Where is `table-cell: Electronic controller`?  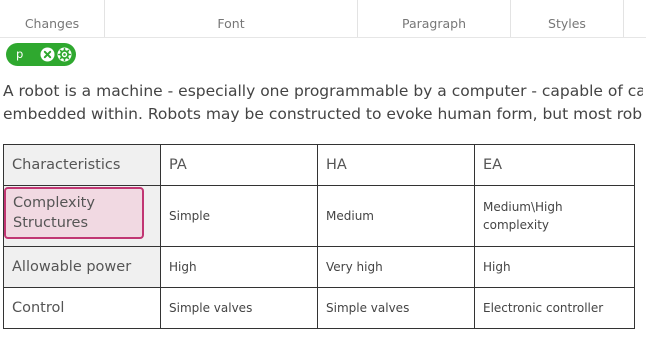
table-cell: Electronic controller is located at coordinates (554, 308).